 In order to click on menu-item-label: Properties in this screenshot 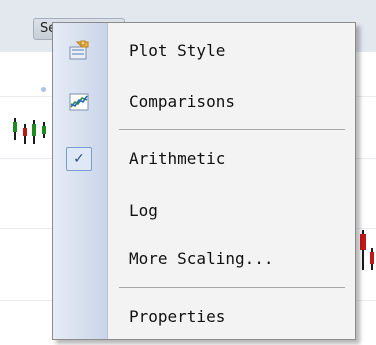, I will do `click(177, 316)`.